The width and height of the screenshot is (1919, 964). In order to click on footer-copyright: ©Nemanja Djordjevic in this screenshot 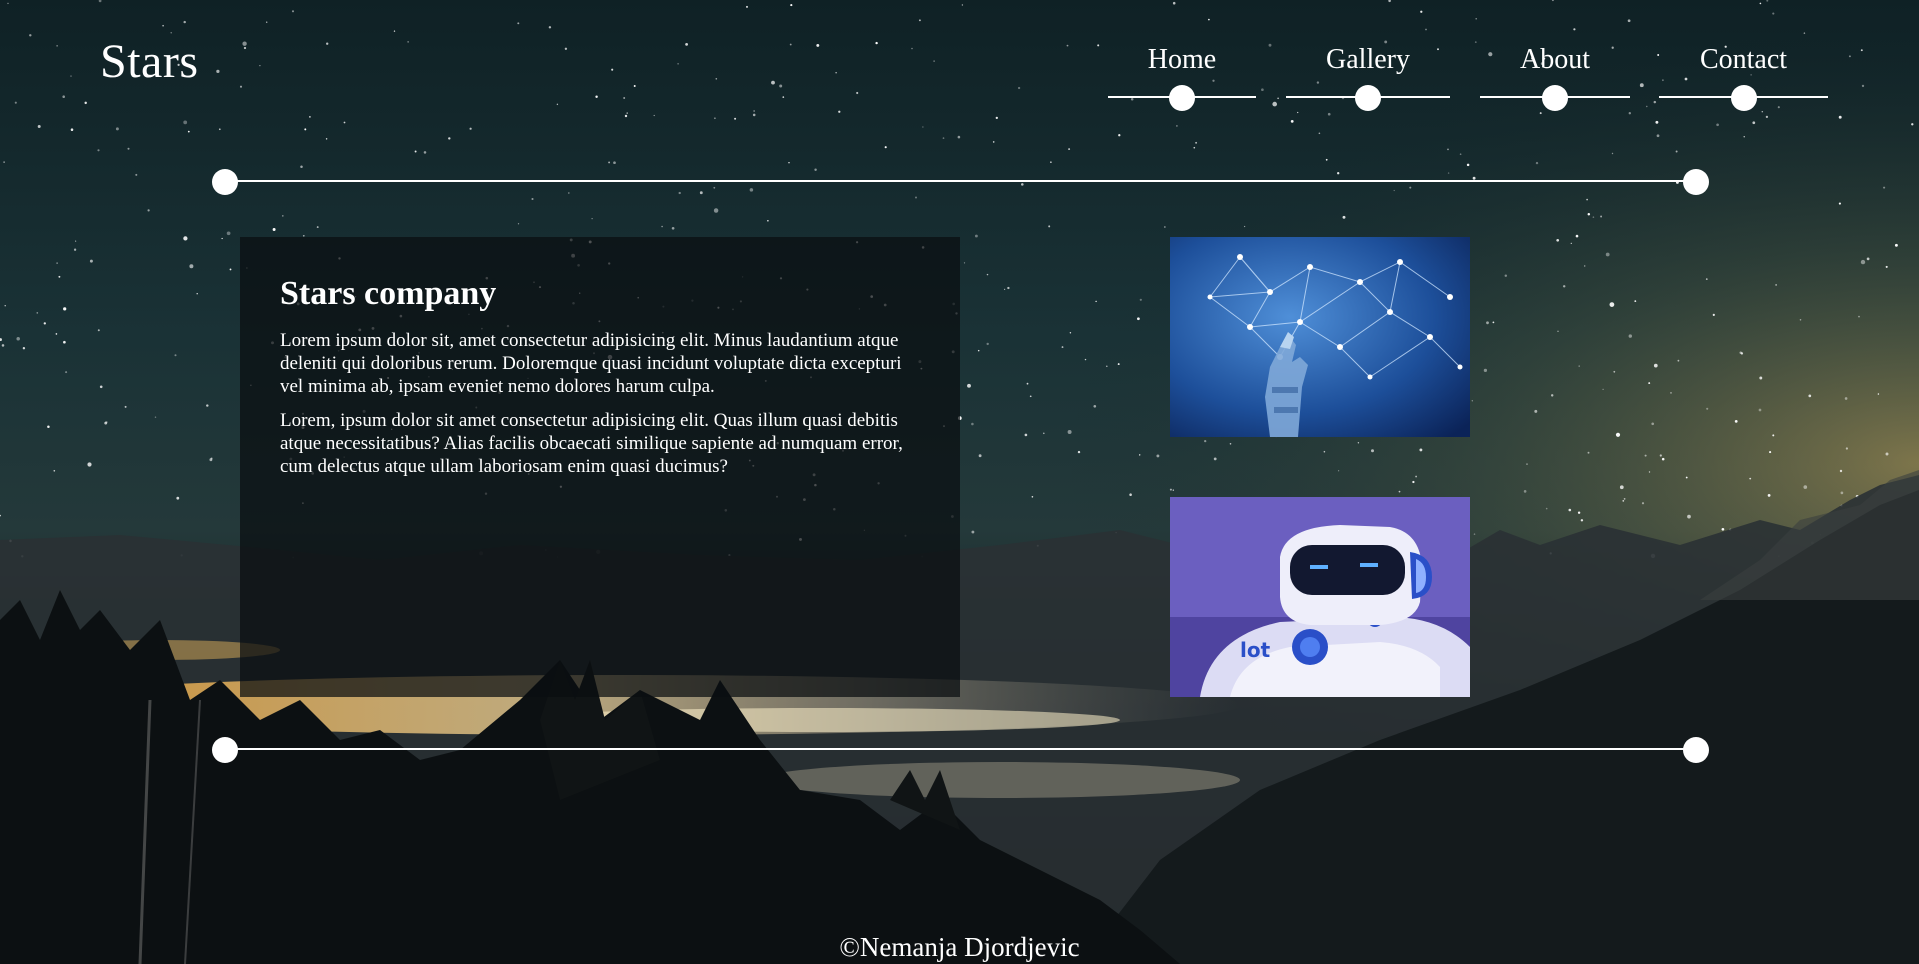, I will do `click(959, 947)`.